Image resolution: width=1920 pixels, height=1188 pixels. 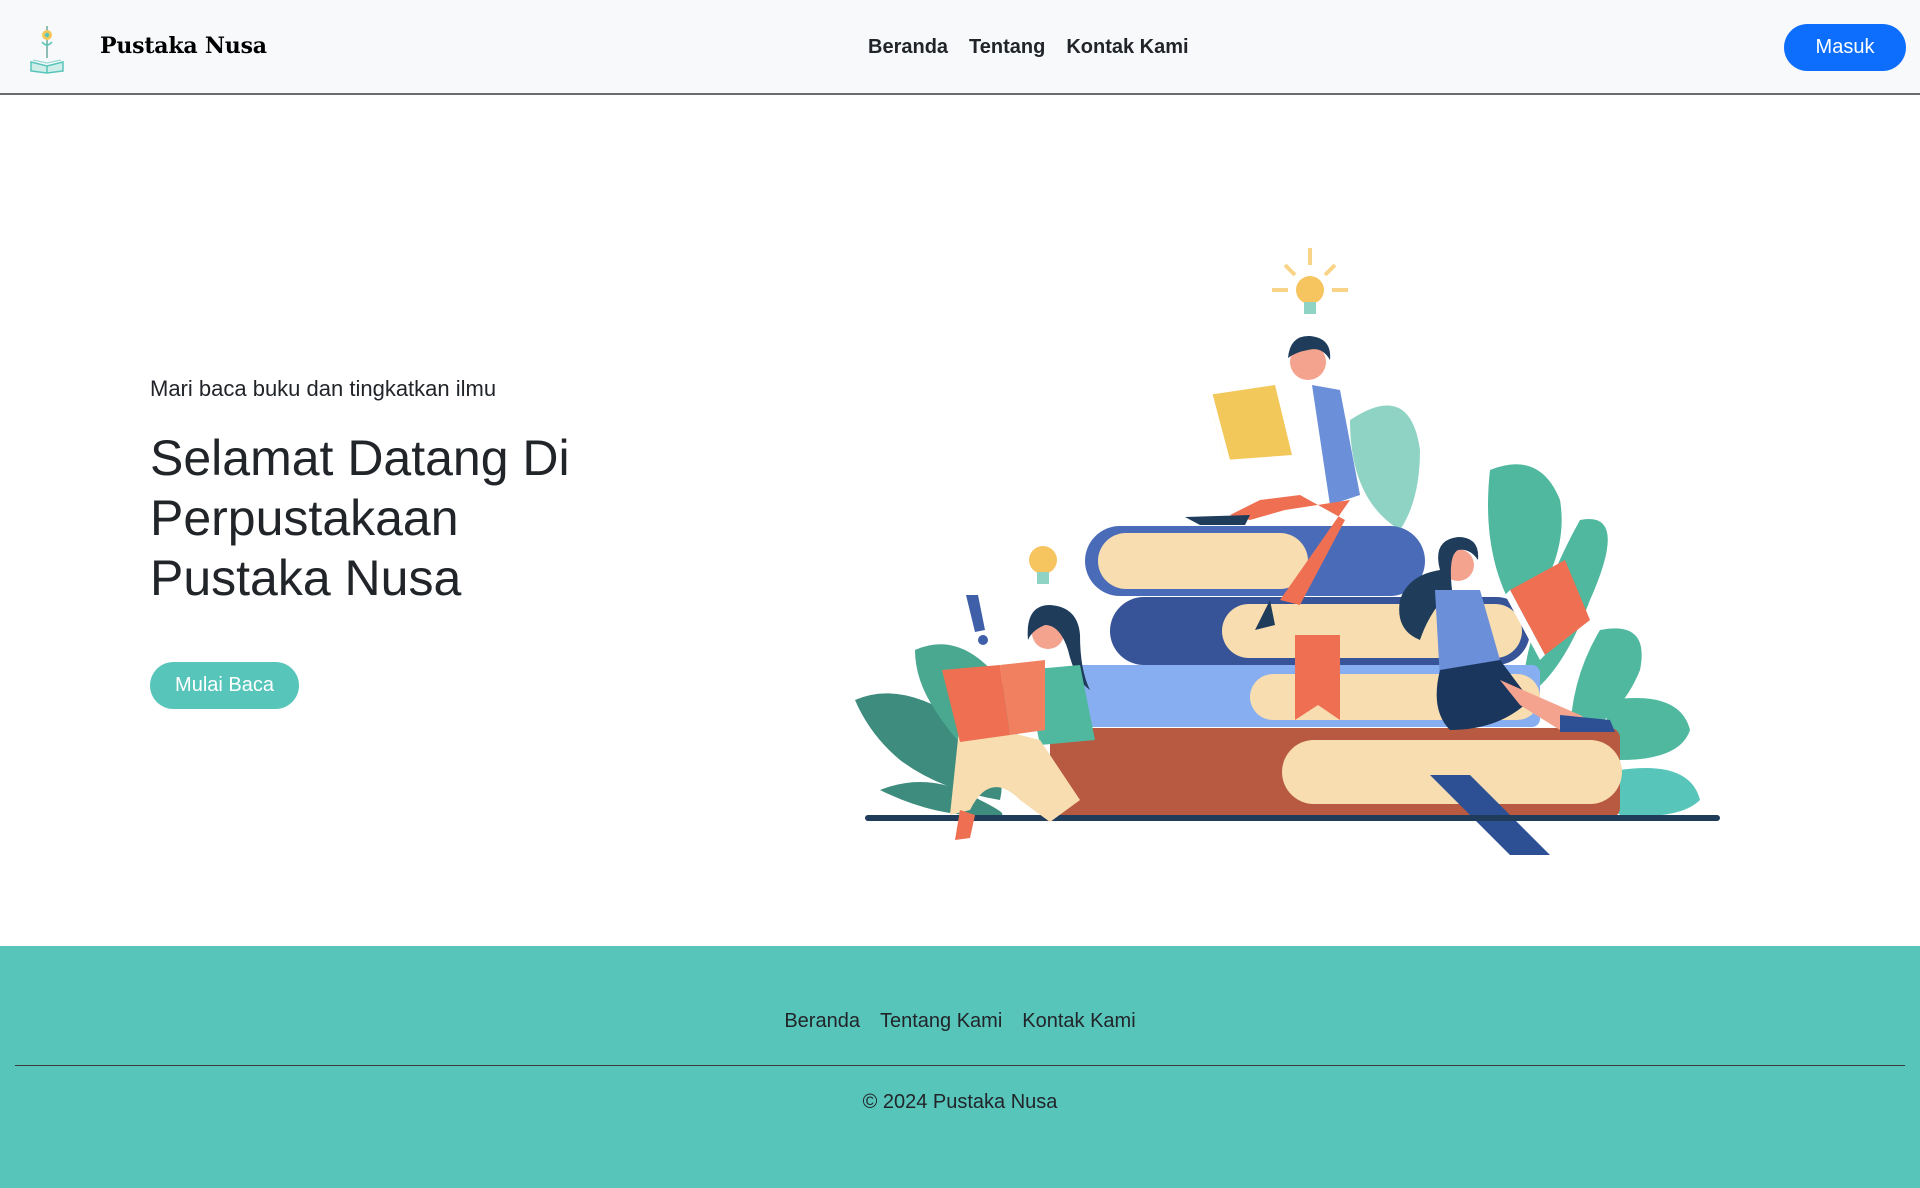 What do you see at coordinates (224, 685) in the screenshot?
I see `start-reading-button: Mulai Baca` at bounding box center [224, 685].